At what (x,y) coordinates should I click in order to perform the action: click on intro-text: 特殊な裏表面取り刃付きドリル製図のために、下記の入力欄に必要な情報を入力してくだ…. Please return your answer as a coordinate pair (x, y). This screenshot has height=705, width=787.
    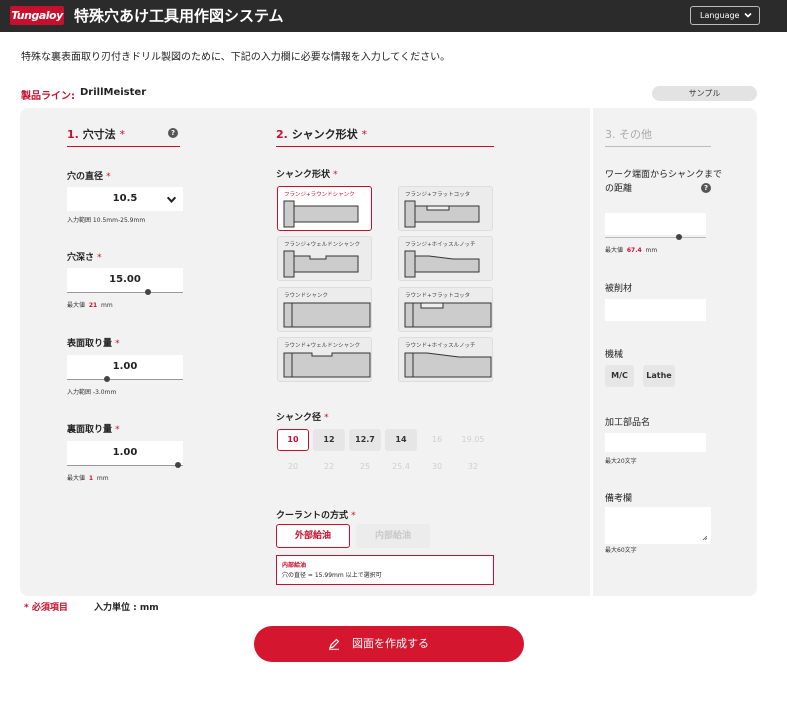
    Looking at the image, I should click on (236, 57).